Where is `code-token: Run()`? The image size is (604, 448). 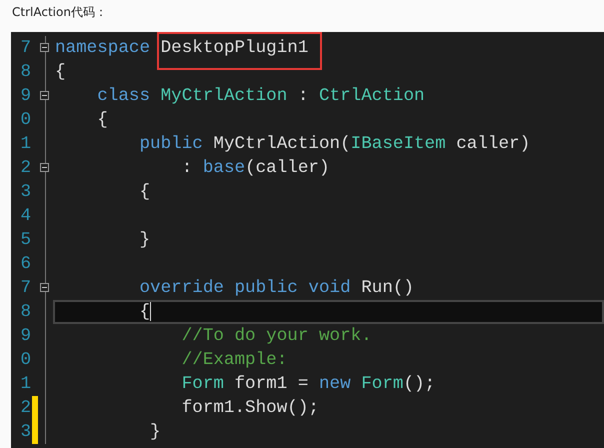 code-token: Run() is located at coordinates (387, 288).